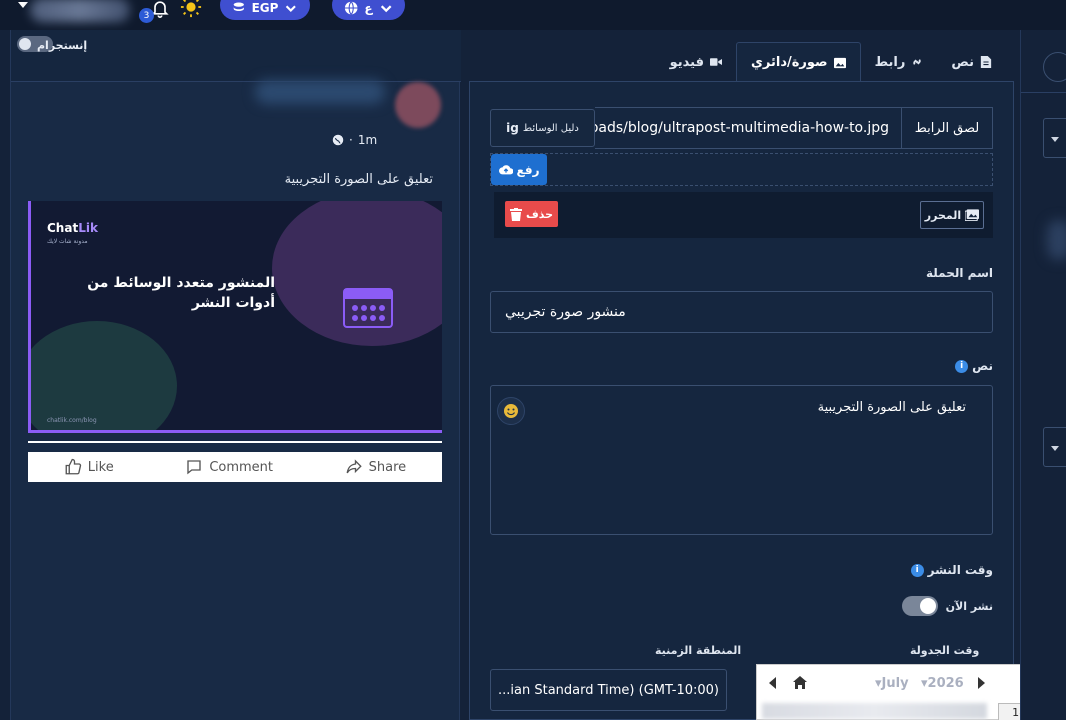  I want to click on previous-month-icon, so click(773, 683).